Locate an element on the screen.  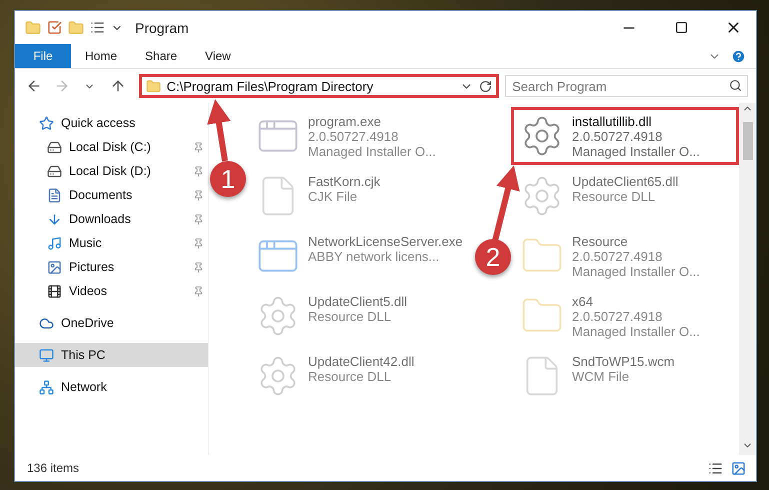
sidebar-item: Network is located at coordinates (111, 387).